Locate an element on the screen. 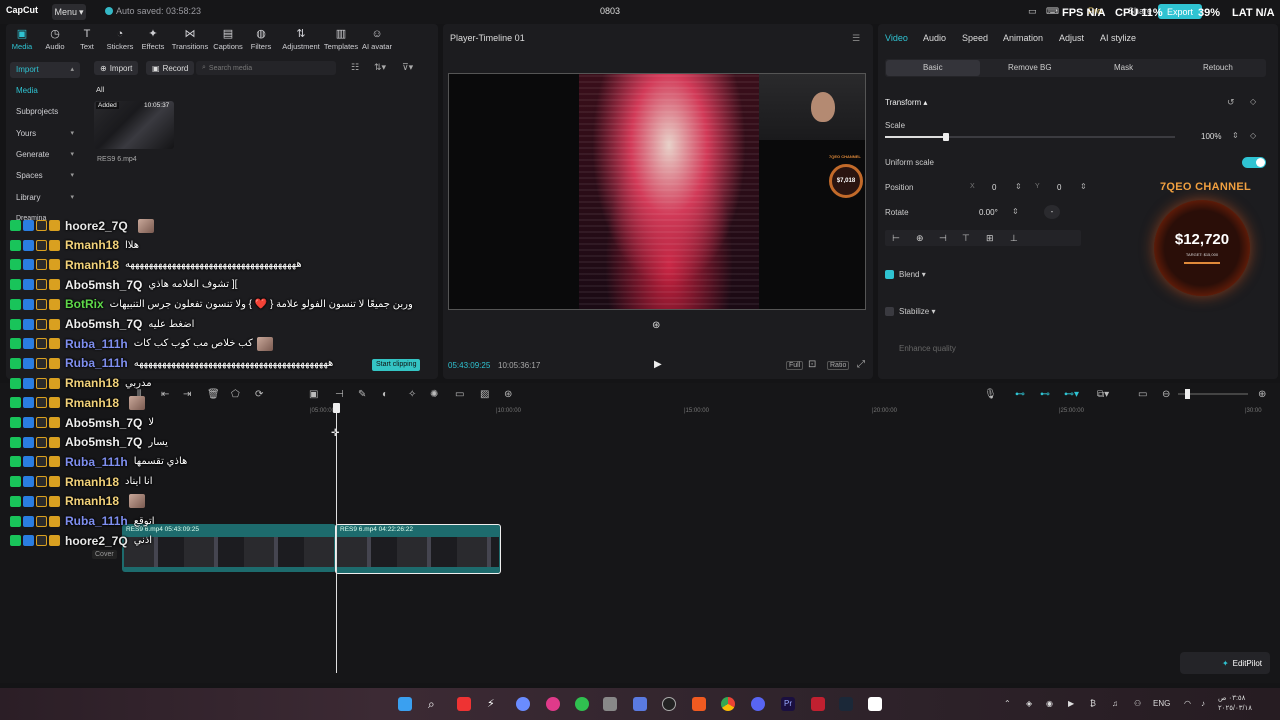  toolbar-filters: ◍ Filters is located at coordinates (261, 39).